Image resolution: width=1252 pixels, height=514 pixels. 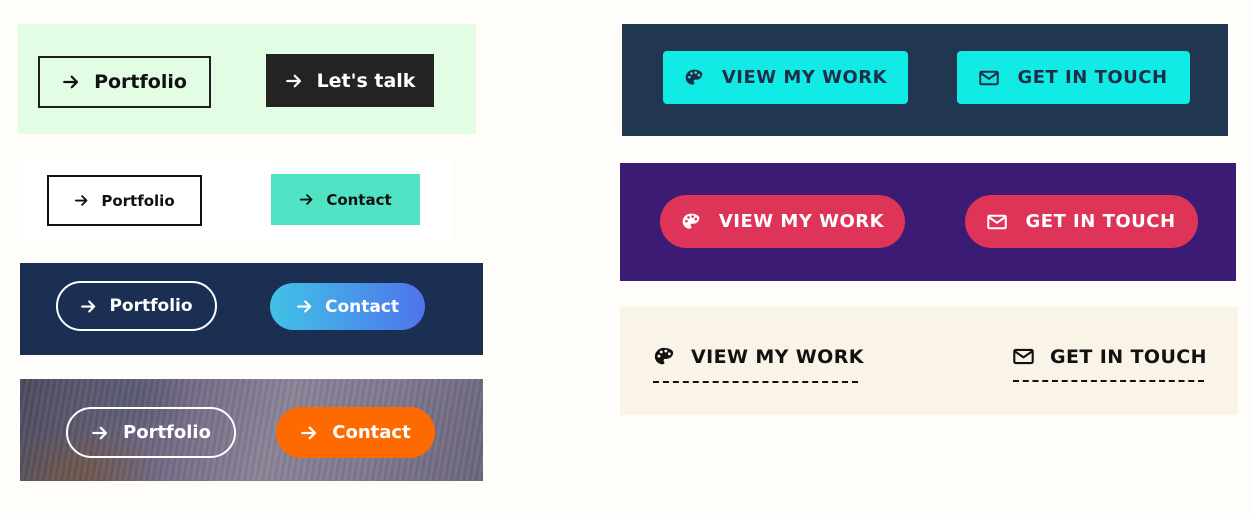 I want to click on button-set-mint: Portfolio Let's talk, so click(x=247, y=79).